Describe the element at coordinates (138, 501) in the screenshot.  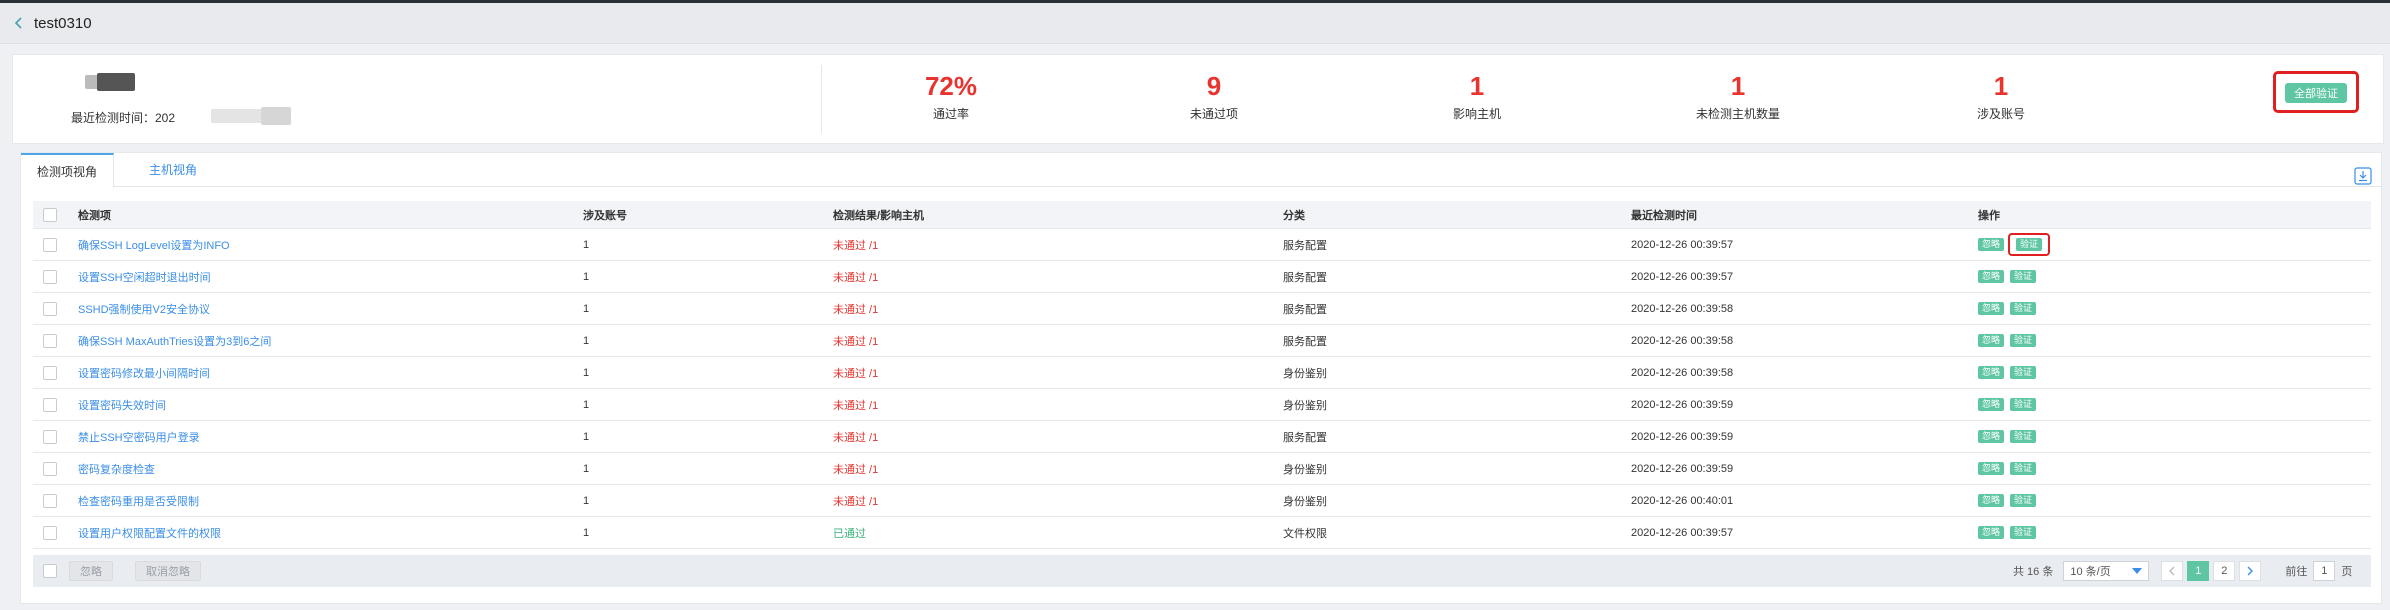
I see `check-item-link: 检查密码重用是否受限制` at that location.